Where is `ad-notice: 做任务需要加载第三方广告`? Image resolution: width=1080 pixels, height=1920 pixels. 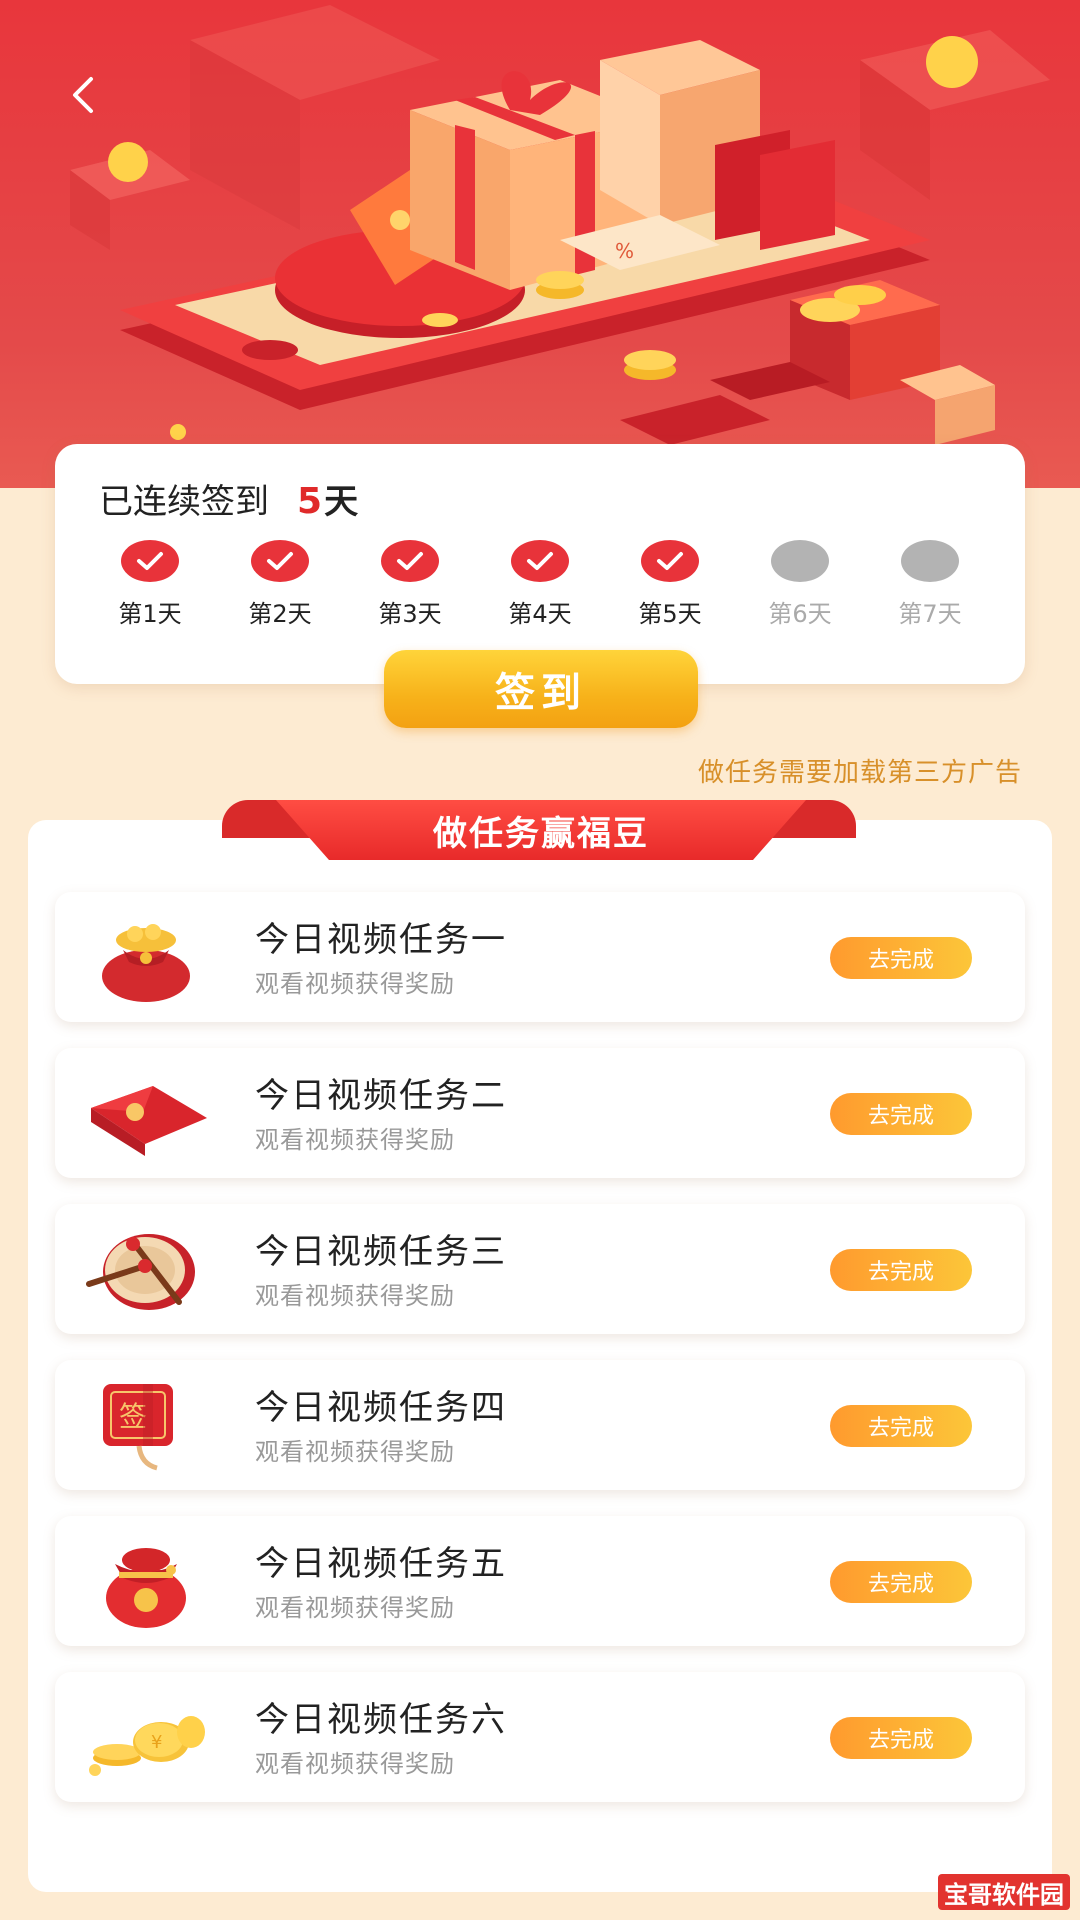 ad-notice: 做任务需要加载第三方广告 is located at coordinates (859, 773).